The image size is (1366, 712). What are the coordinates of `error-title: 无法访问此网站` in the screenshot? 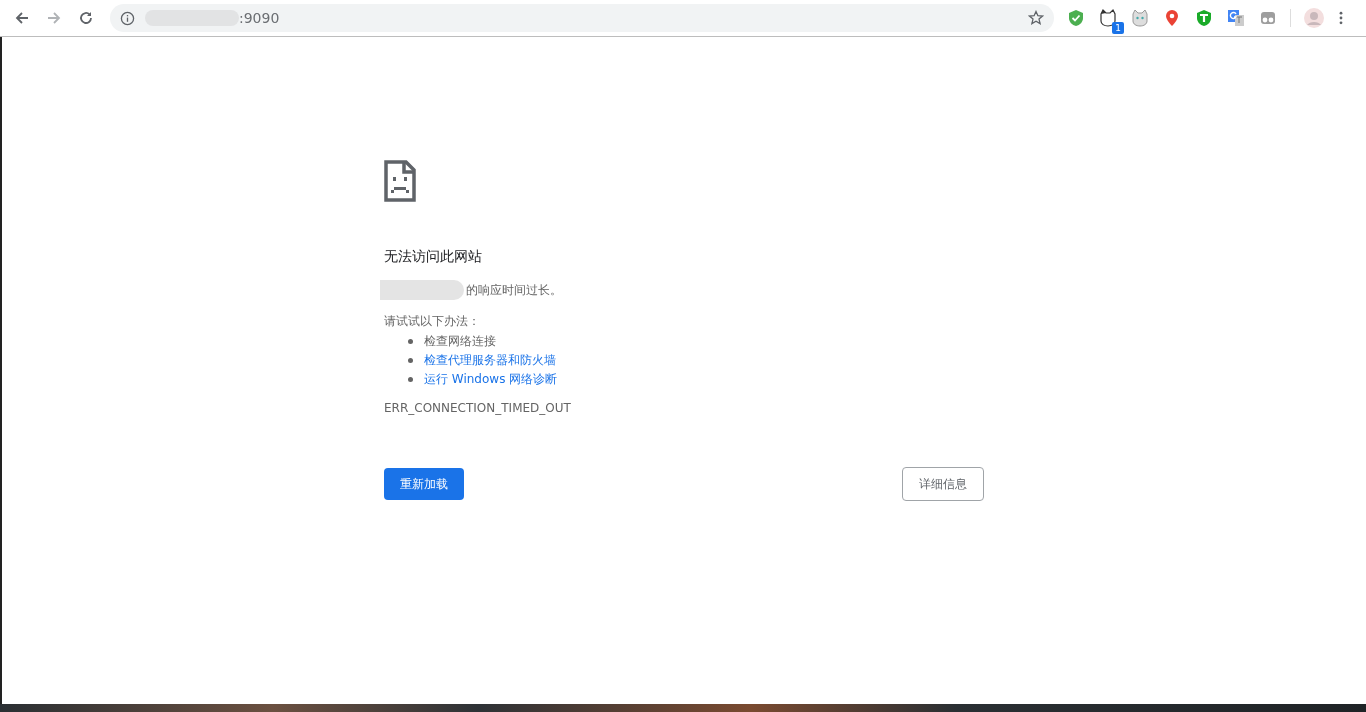 It's located at (433, 257).